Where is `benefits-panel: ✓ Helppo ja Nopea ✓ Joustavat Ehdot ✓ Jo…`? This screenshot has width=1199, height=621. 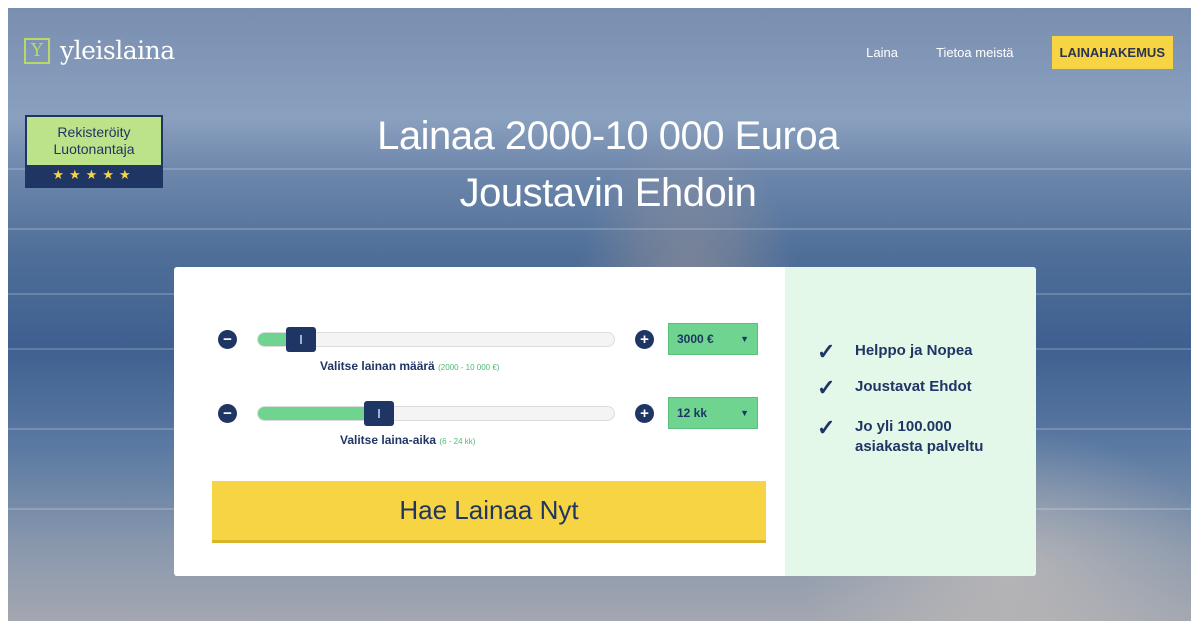
benefits-panel: ✓ Helppo ja Nopea ✓ Joustavat Ehdot ✓ Jo… is located at coordinates (910, 421).